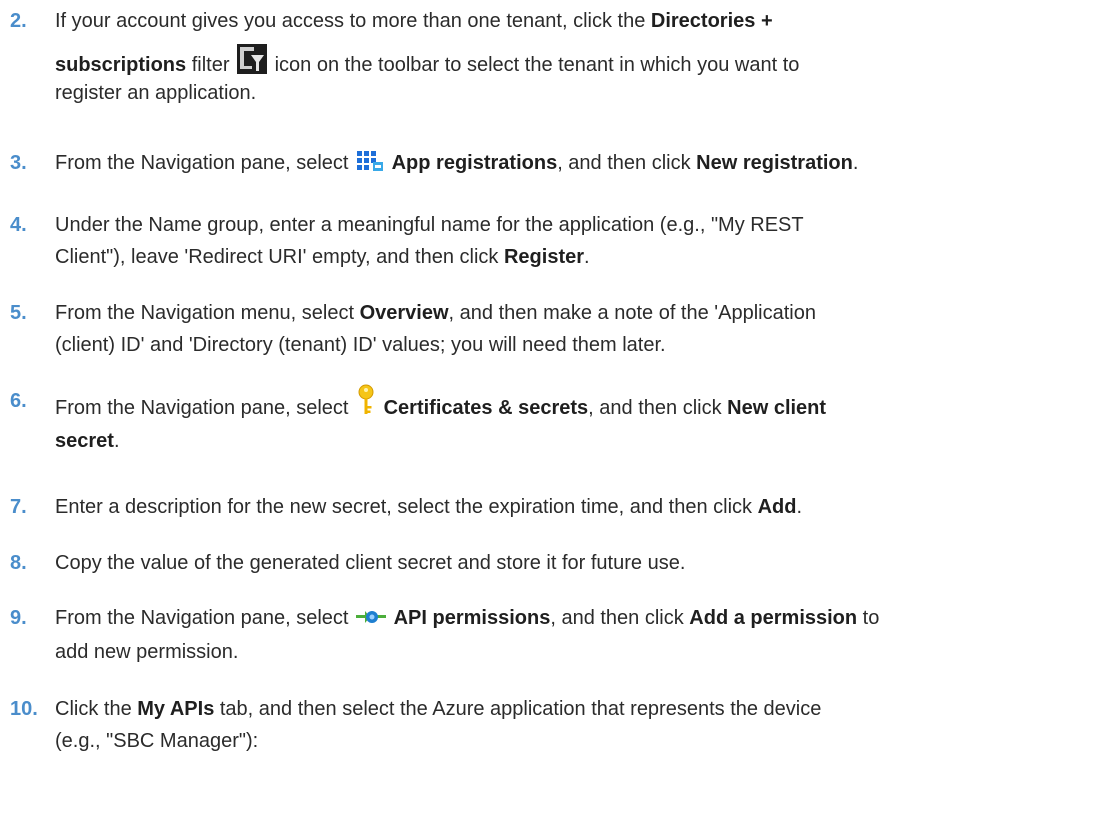  What do you see at coordinates (366, 406) in the screenshot?
I see `key-icon` at bounding box center [366, 406].